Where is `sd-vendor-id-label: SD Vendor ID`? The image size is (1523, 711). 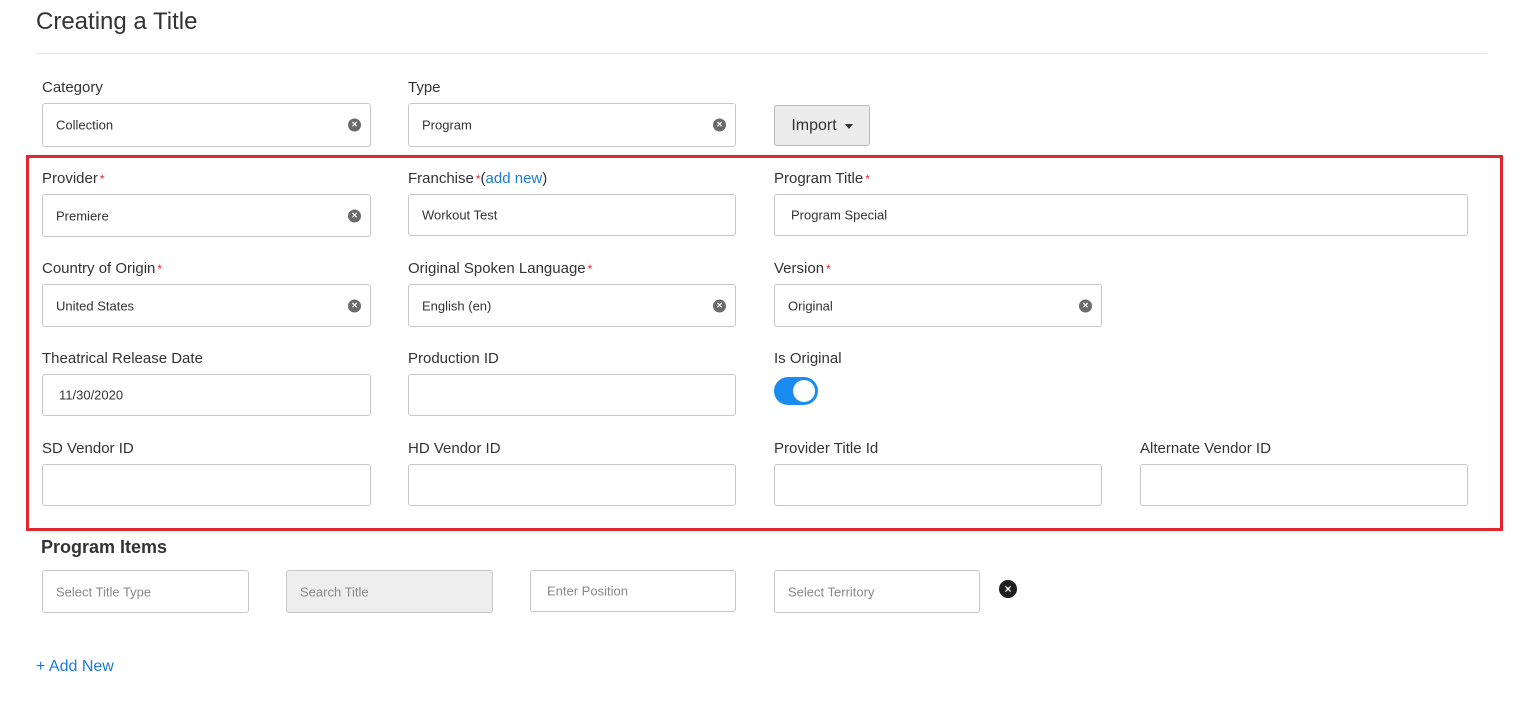 sd-vendor-id-label: SD Vendor ID is located at coordinates (88, 448).